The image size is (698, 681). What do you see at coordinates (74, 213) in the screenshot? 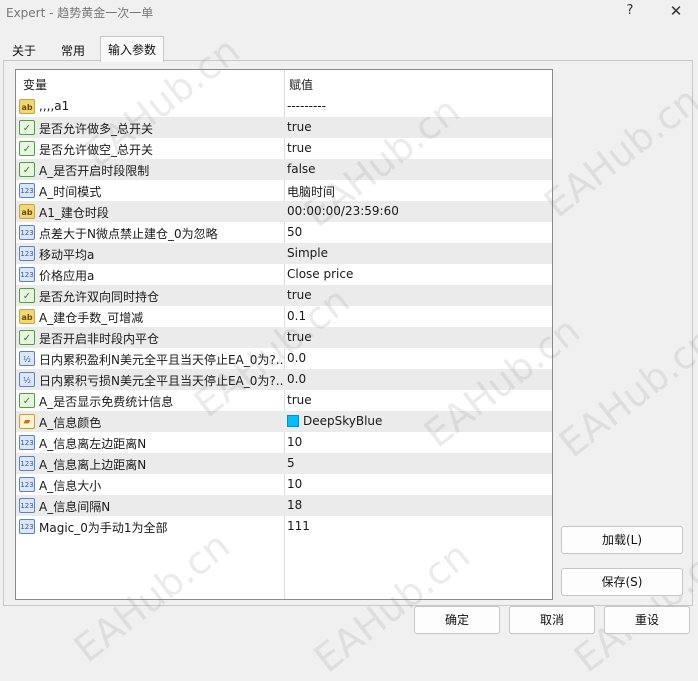
I see `parameter-name: A1_建仓时段` at bounding box center [74, 213].